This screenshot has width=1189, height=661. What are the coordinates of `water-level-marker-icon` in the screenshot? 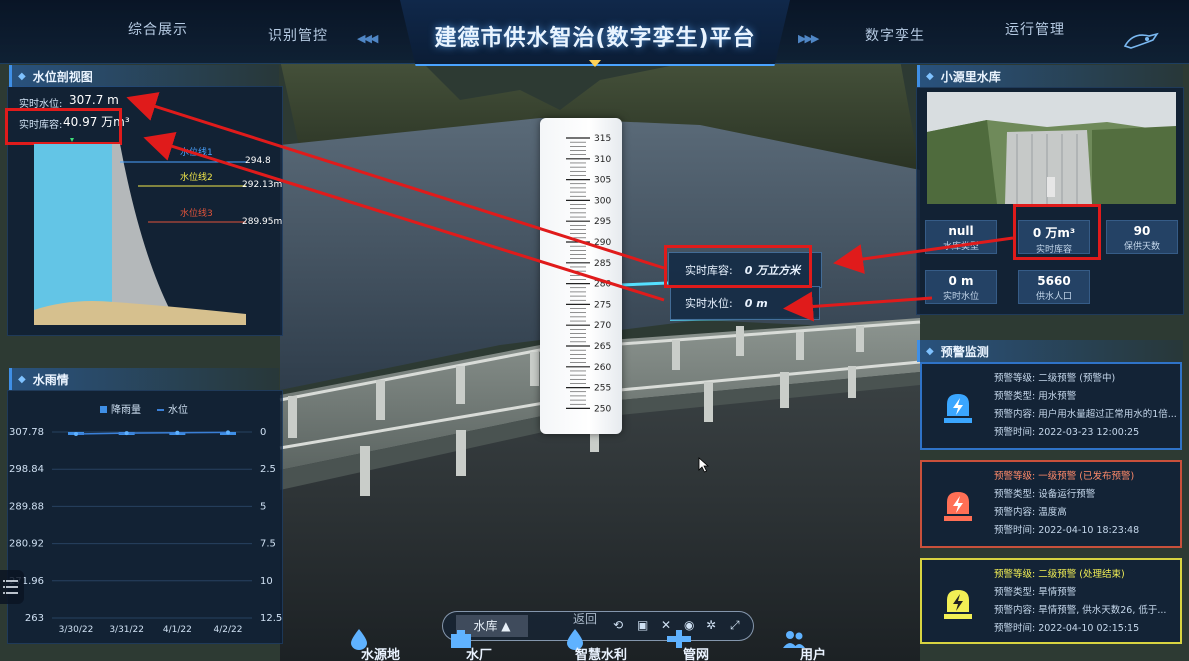 It's located at (72, 140).